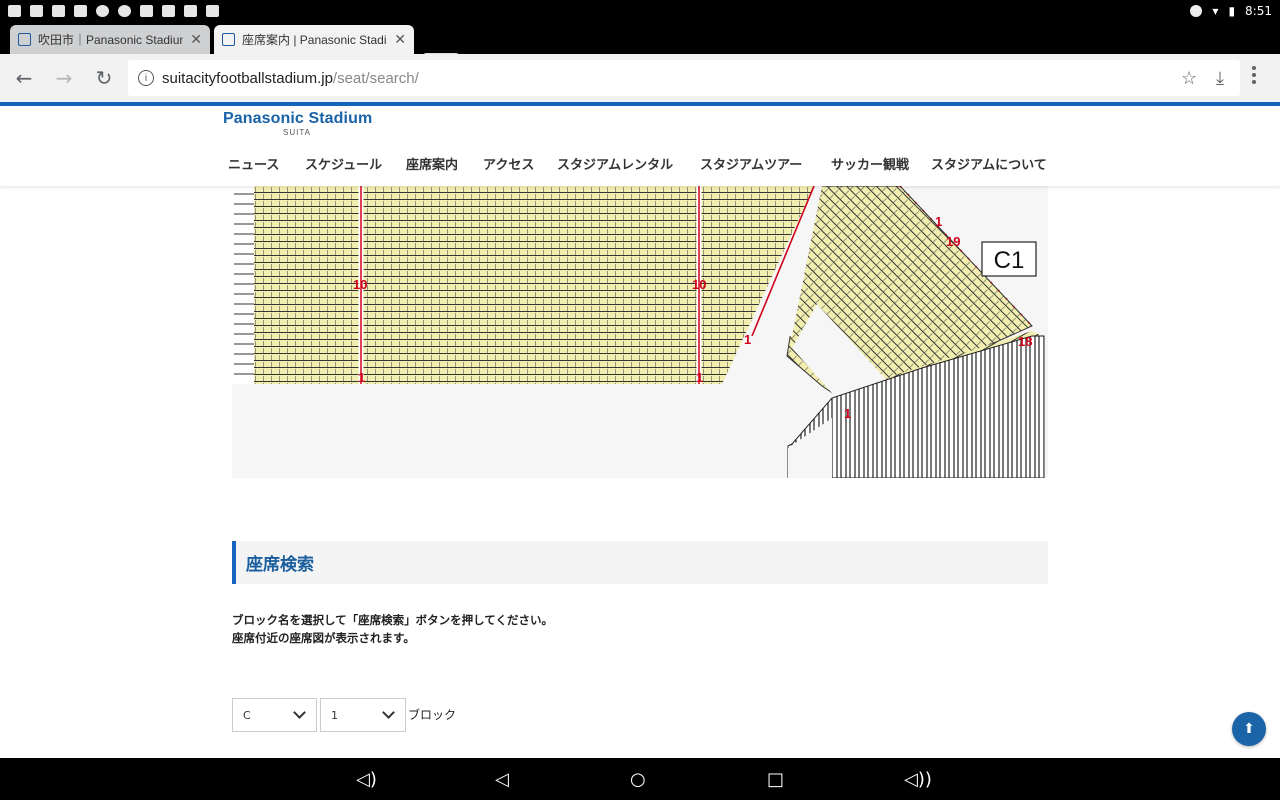  Describe the element at coordinates (432, 715) in the screenshot. I see `block-suffix-label: ブロック` at that location.